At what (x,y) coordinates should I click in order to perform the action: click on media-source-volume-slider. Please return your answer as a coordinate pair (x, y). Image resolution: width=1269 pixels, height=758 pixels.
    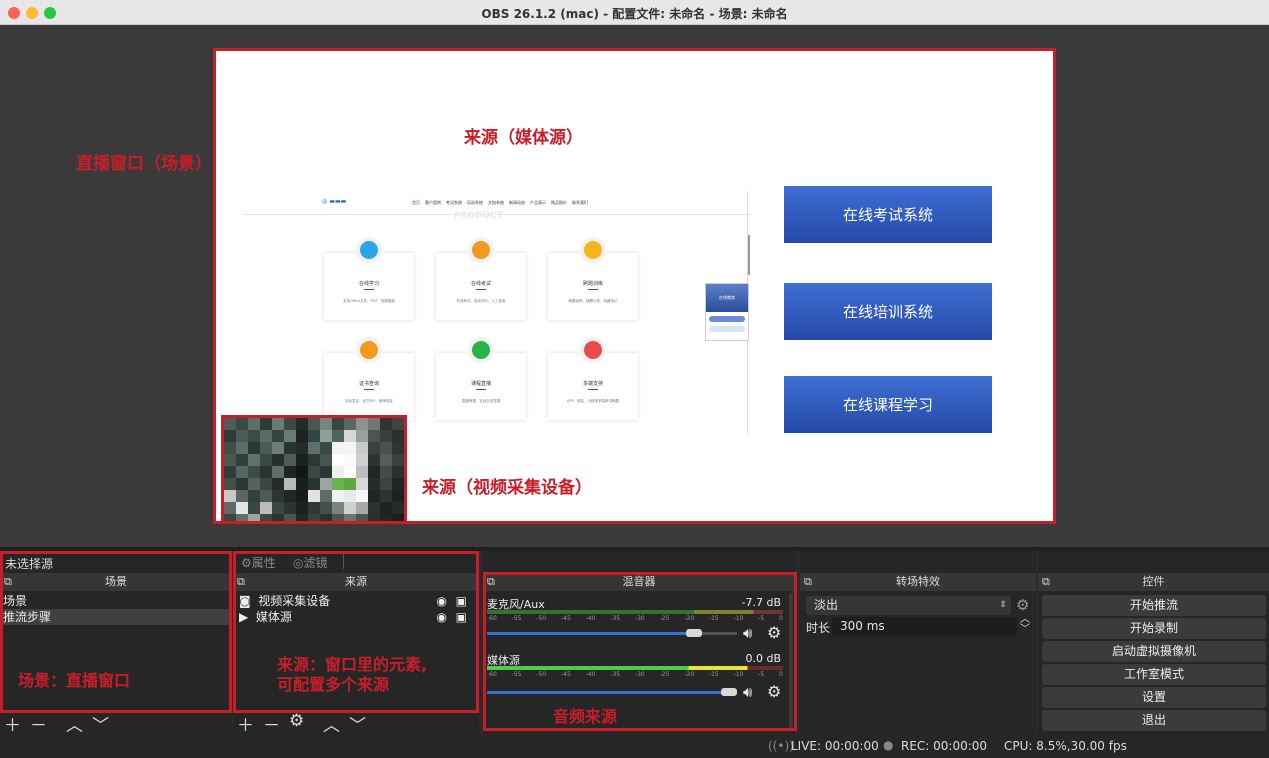
    Looking at the image, I should click on (729, 692).